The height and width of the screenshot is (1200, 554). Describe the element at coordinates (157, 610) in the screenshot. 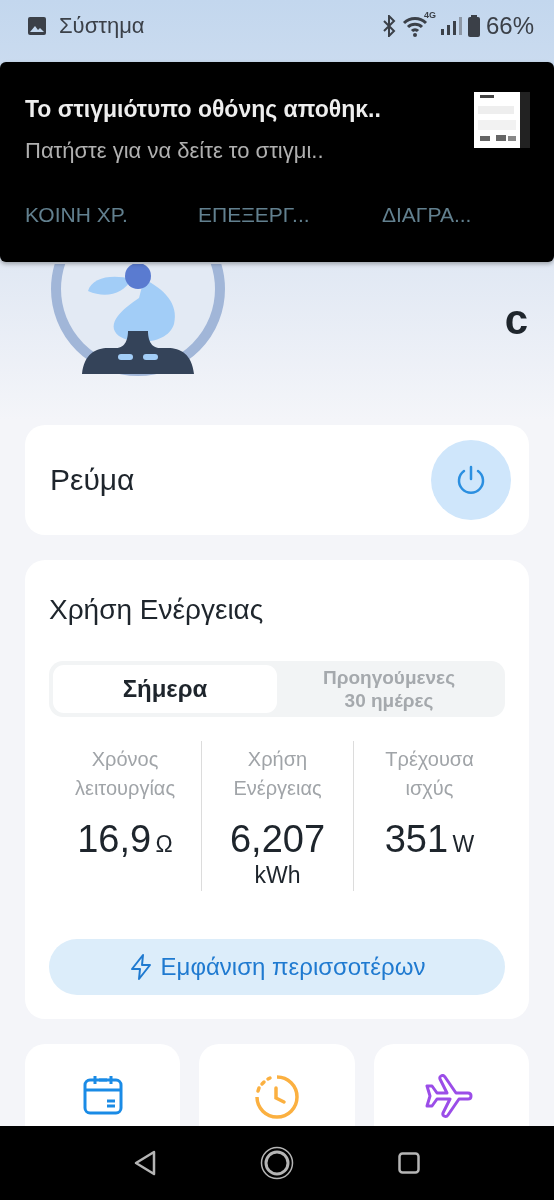

I see `section-title: Χρήση Ενέργειας` at that location.